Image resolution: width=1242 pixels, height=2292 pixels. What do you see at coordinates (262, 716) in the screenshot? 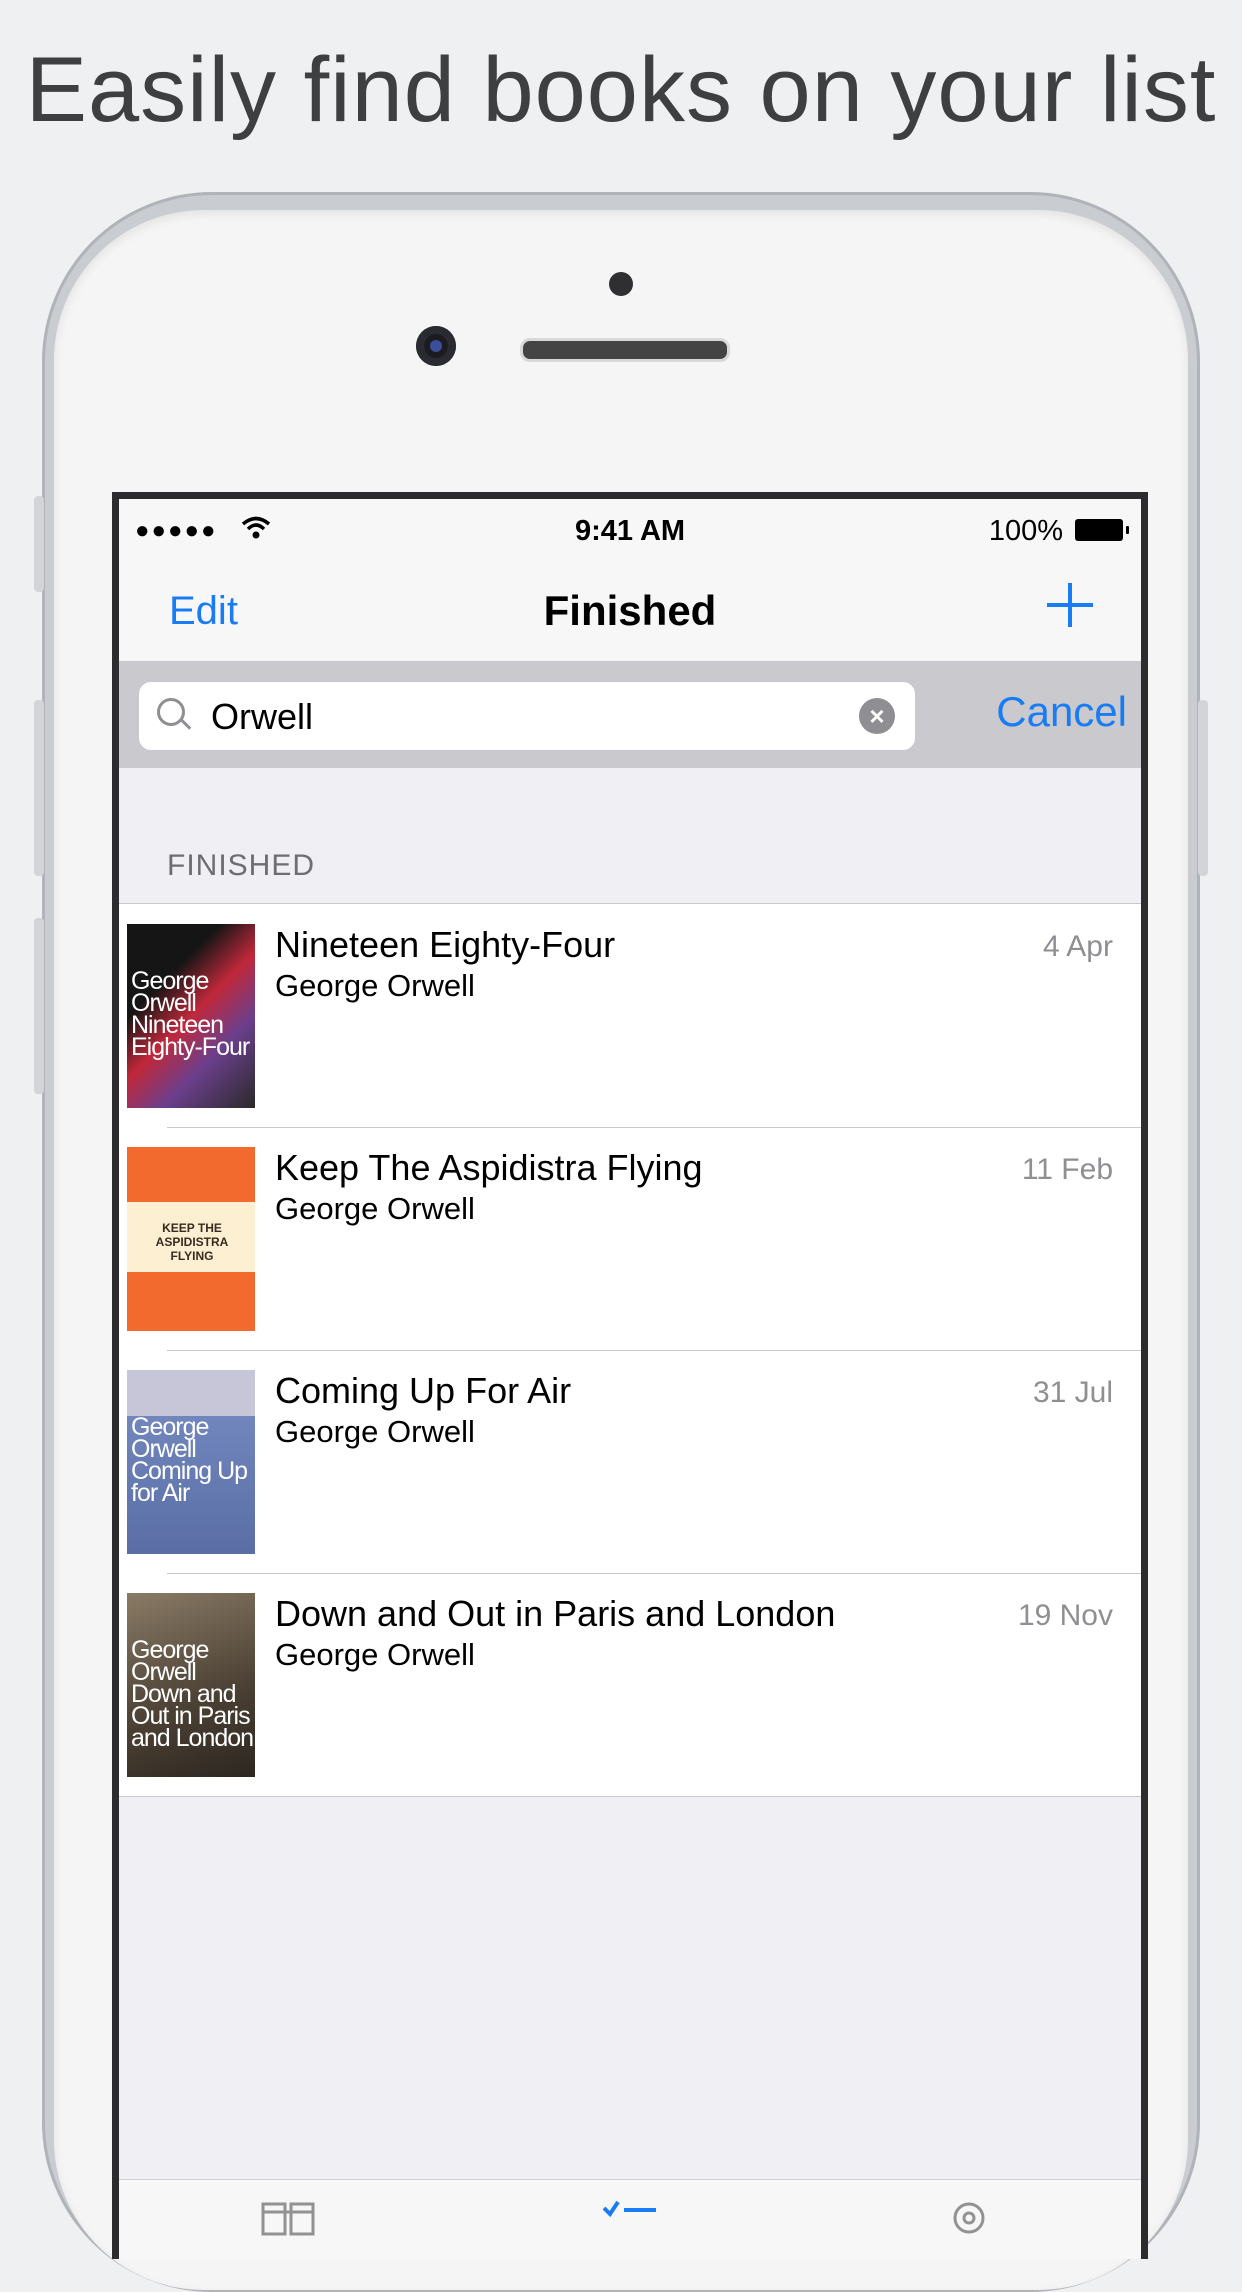
I see `search-value: Orwell` at bounding box center [262, 716].